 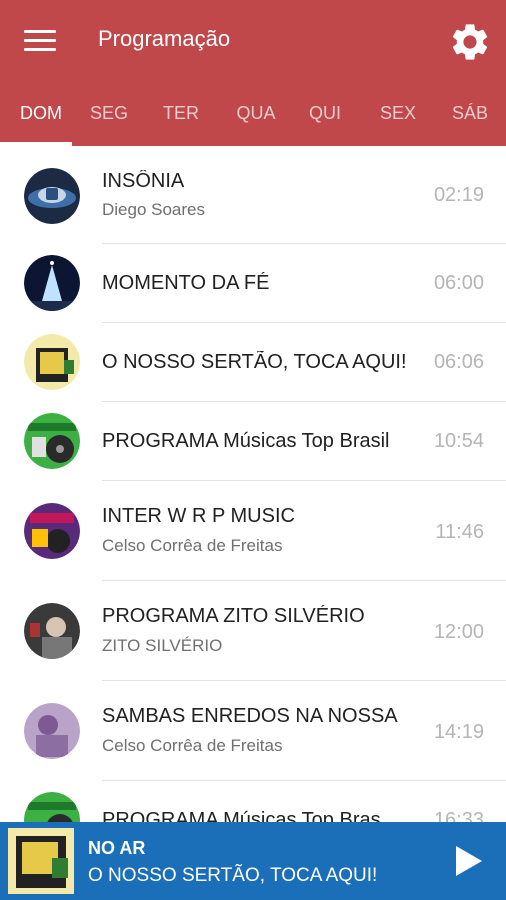 What do you see at coordinates (41, 115) in the screenshot?
I see `tab-dom: DOM` at bounding box center [41, 115].